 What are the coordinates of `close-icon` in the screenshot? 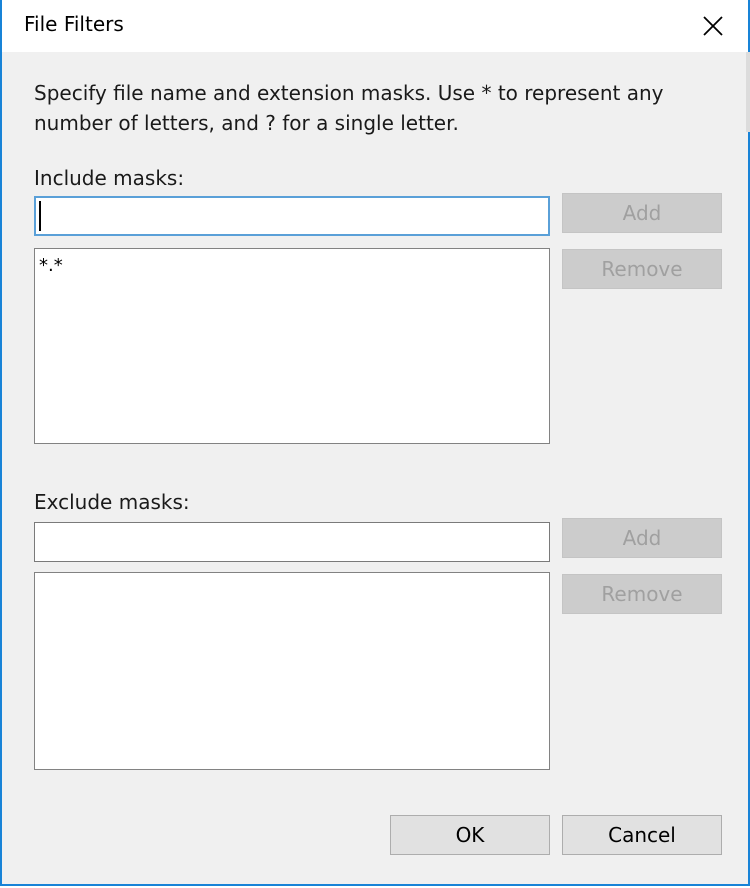 It's located at (713, 26).